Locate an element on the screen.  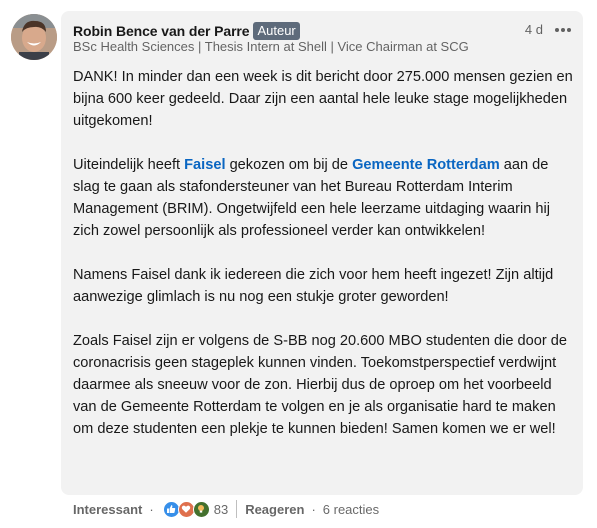
author-badge: Auteur is located at coordinates (276, 31).